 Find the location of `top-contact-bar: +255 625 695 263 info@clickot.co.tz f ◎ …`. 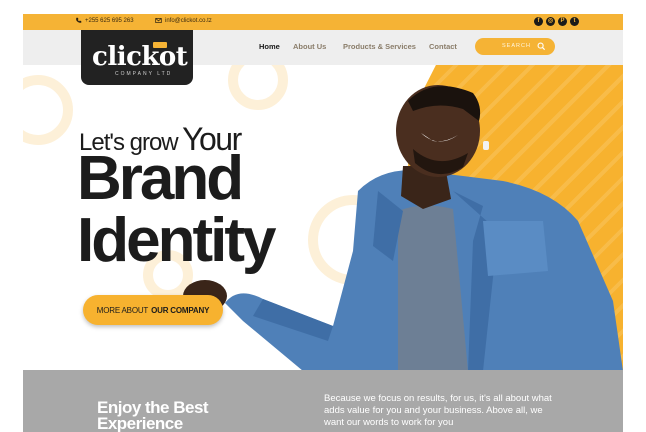

top-contact-bar: +255 625 695 263 info@clickot.co.tz f ◎ … is located at coordinates (323, 22).